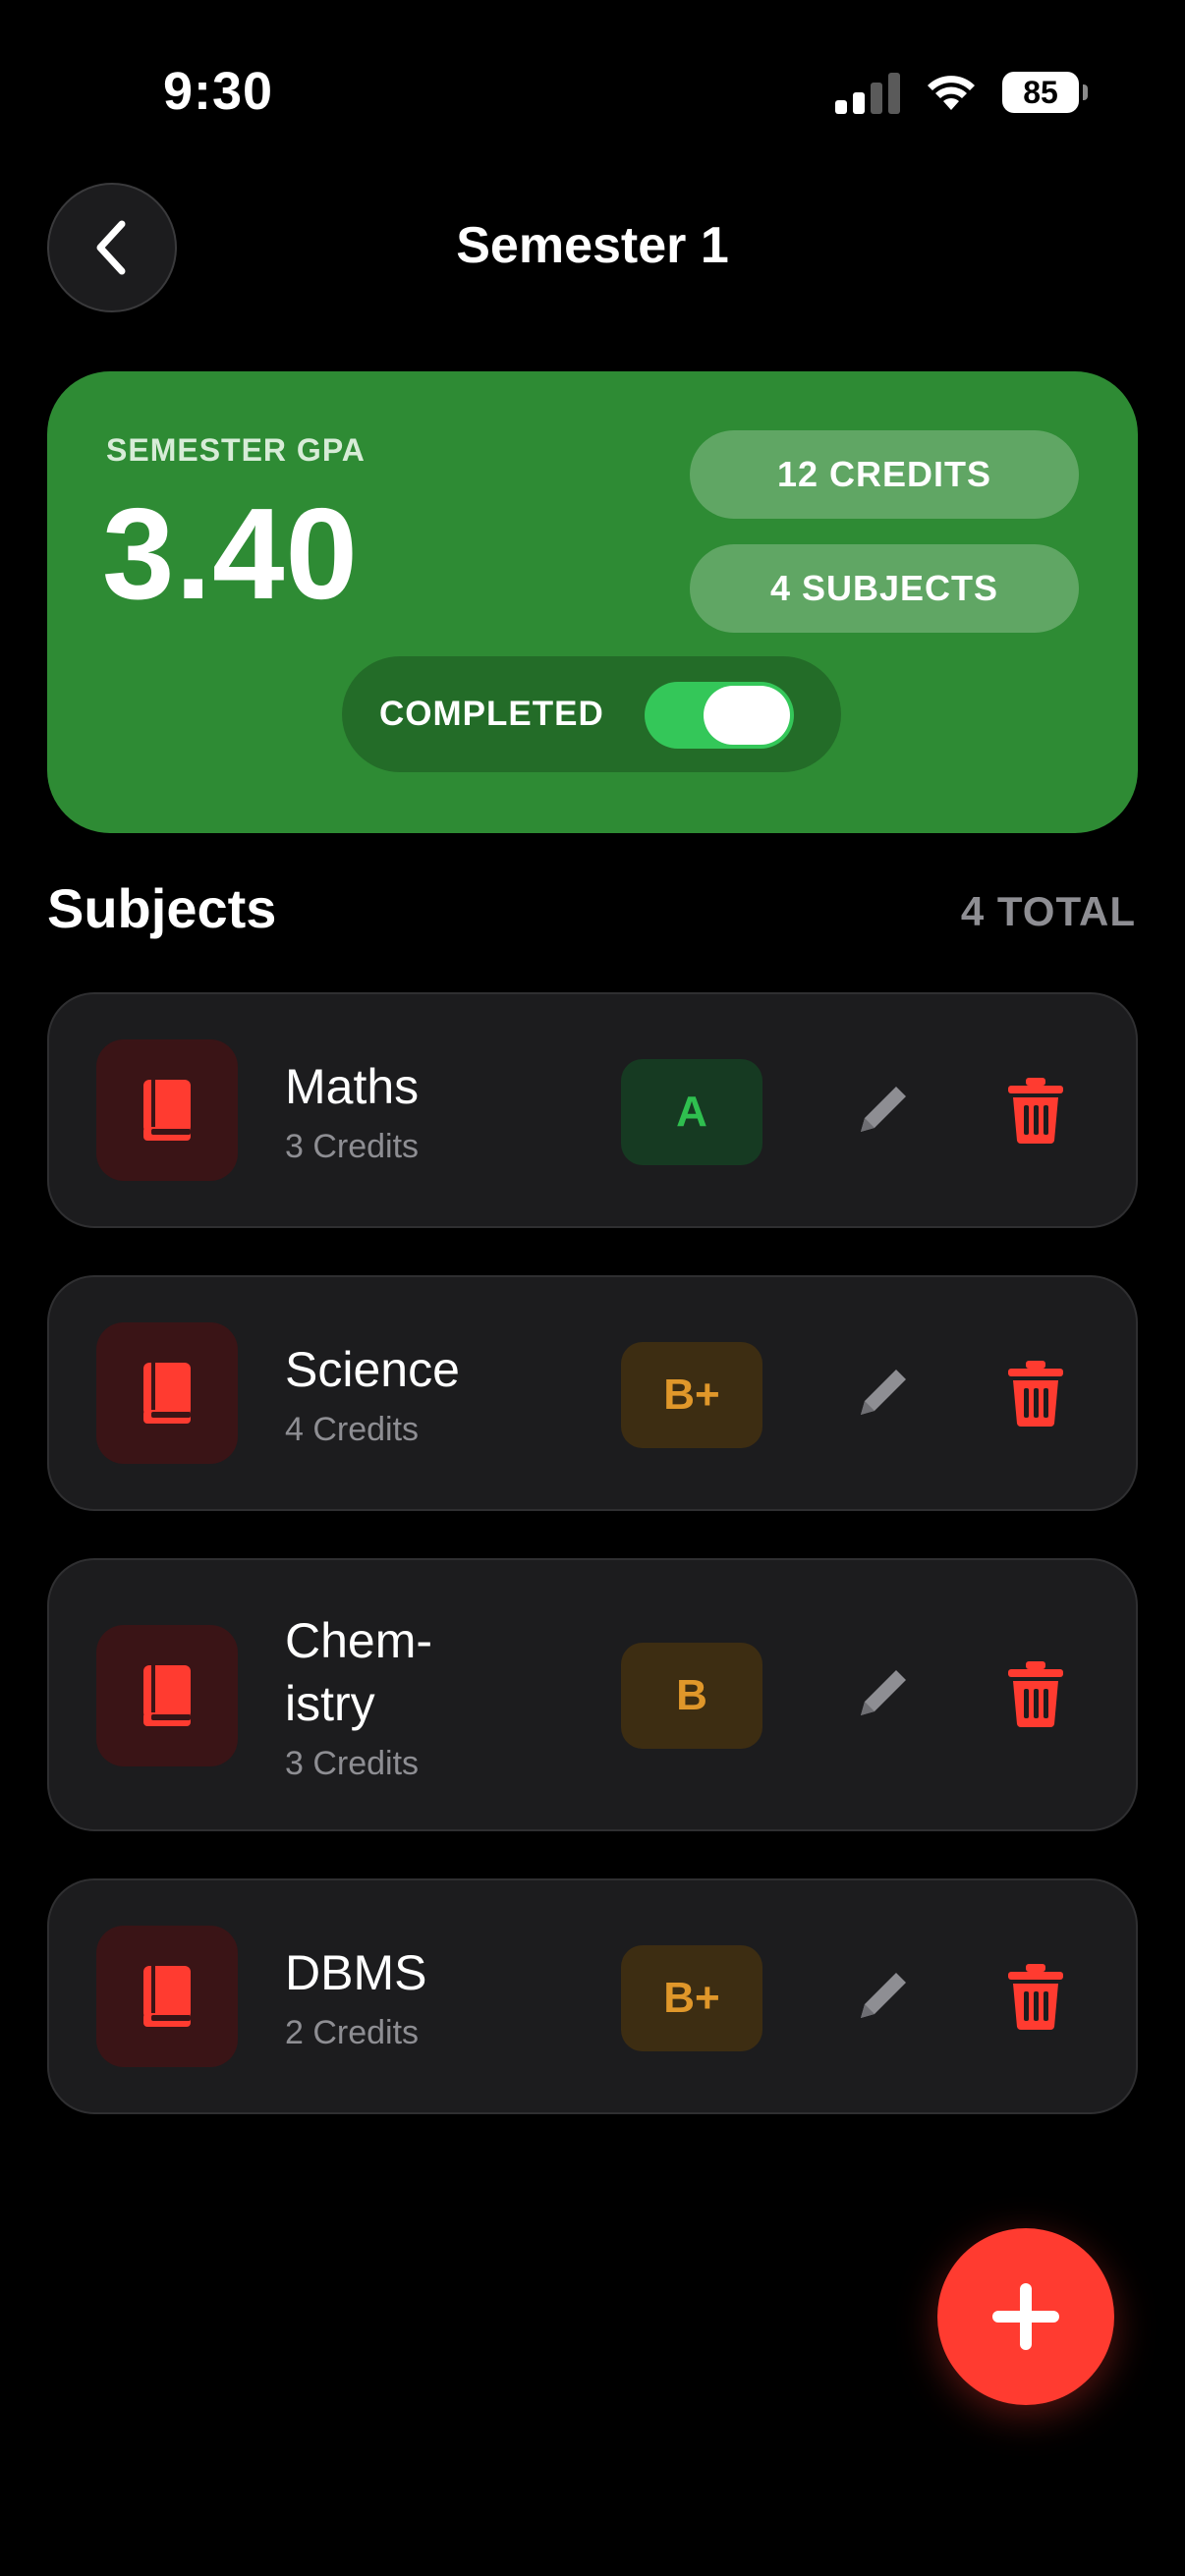  I want to click on wifi-icon, so click(952, 93).